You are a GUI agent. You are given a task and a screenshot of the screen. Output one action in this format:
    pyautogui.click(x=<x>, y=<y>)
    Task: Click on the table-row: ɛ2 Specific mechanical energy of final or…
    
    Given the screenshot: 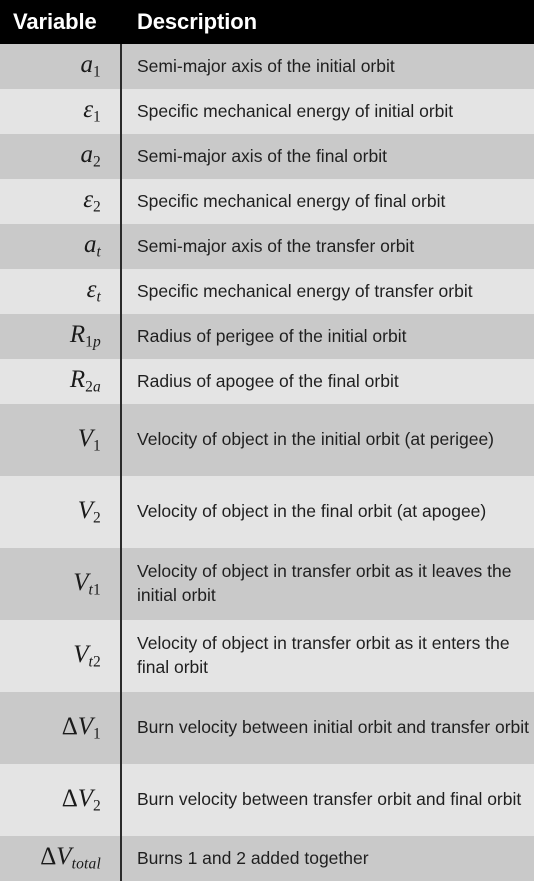 What is the action you would take?
    pyautogui.click(x=267, y=201)
    